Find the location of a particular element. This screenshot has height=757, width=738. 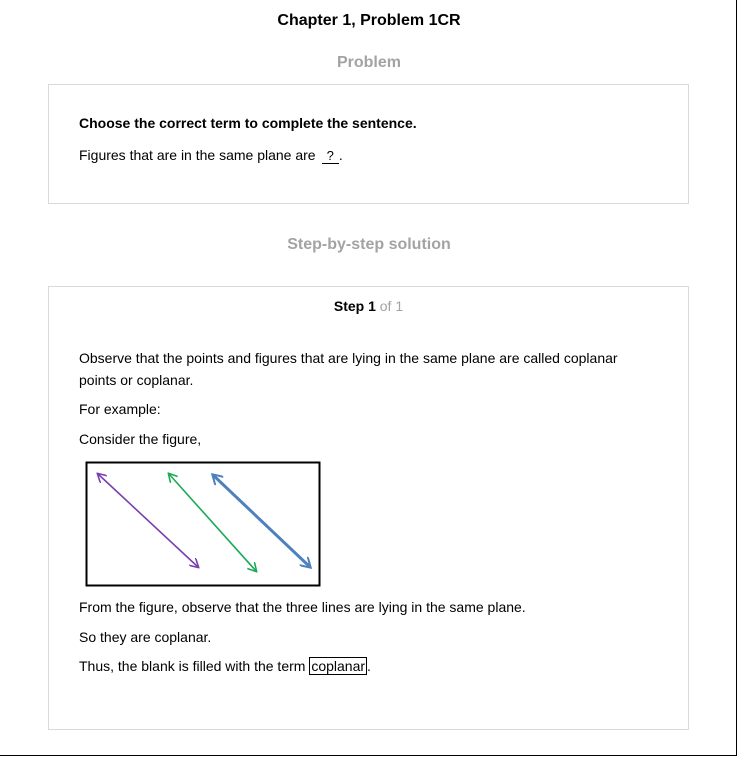

coplanar-lines-figure is located at coordinates (205, 527).